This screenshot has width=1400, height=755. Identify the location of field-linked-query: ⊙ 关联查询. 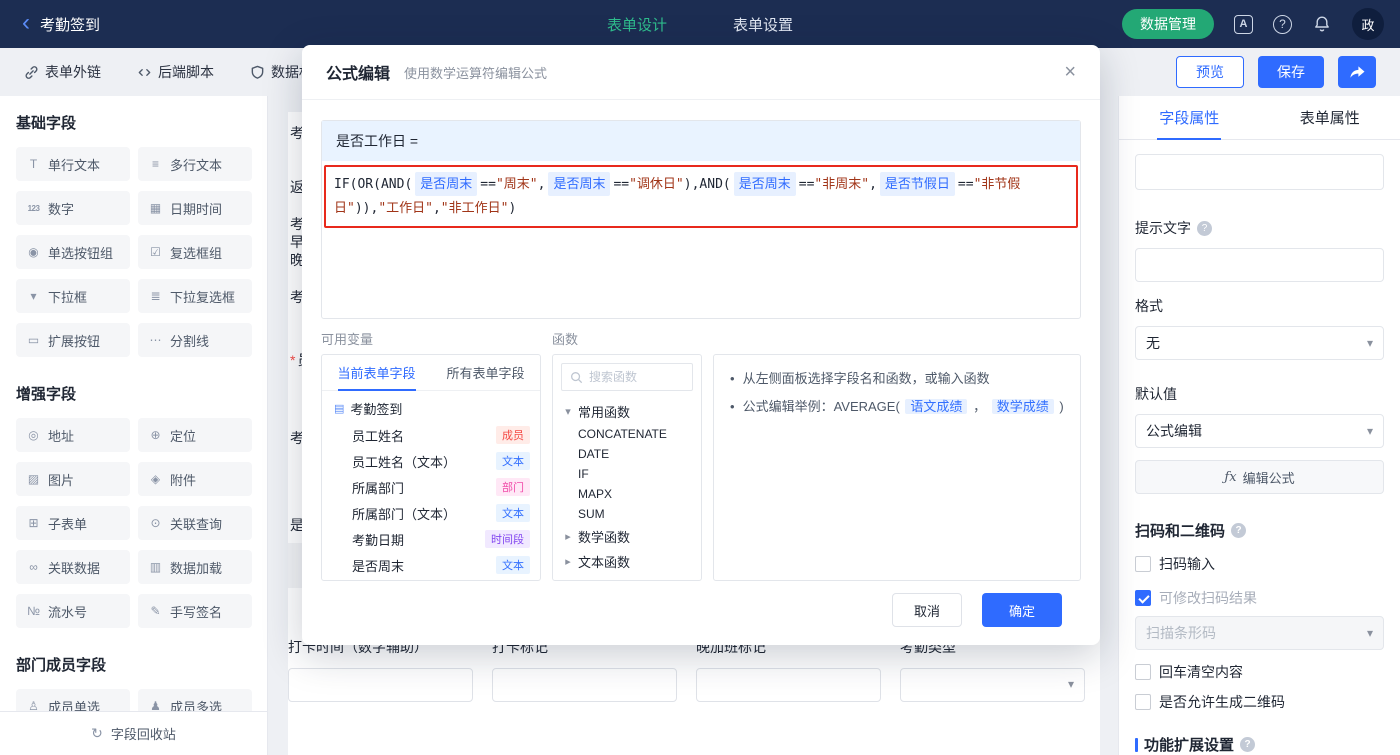
(195, 523).